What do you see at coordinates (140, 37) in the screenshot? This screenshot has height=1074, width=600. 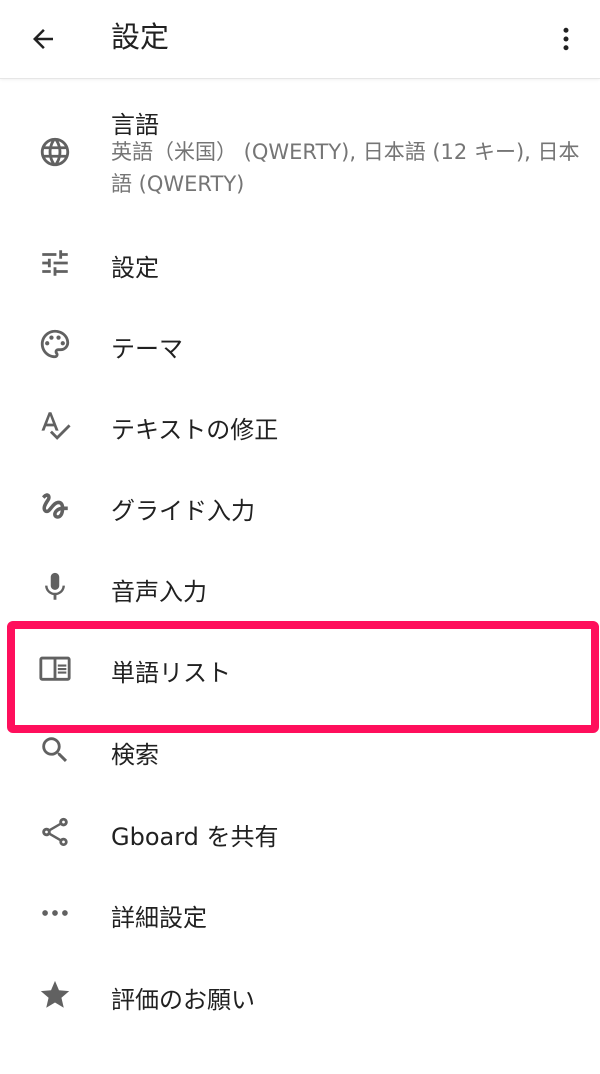 I see `page-title: 設定` at bounding box center [140, 37].